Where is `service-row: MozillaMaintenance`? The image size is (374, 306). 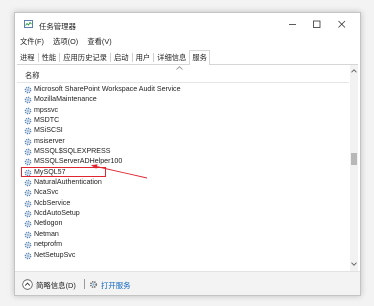
service-row: MozillaMaintenance is located at coordinates (183, 99).